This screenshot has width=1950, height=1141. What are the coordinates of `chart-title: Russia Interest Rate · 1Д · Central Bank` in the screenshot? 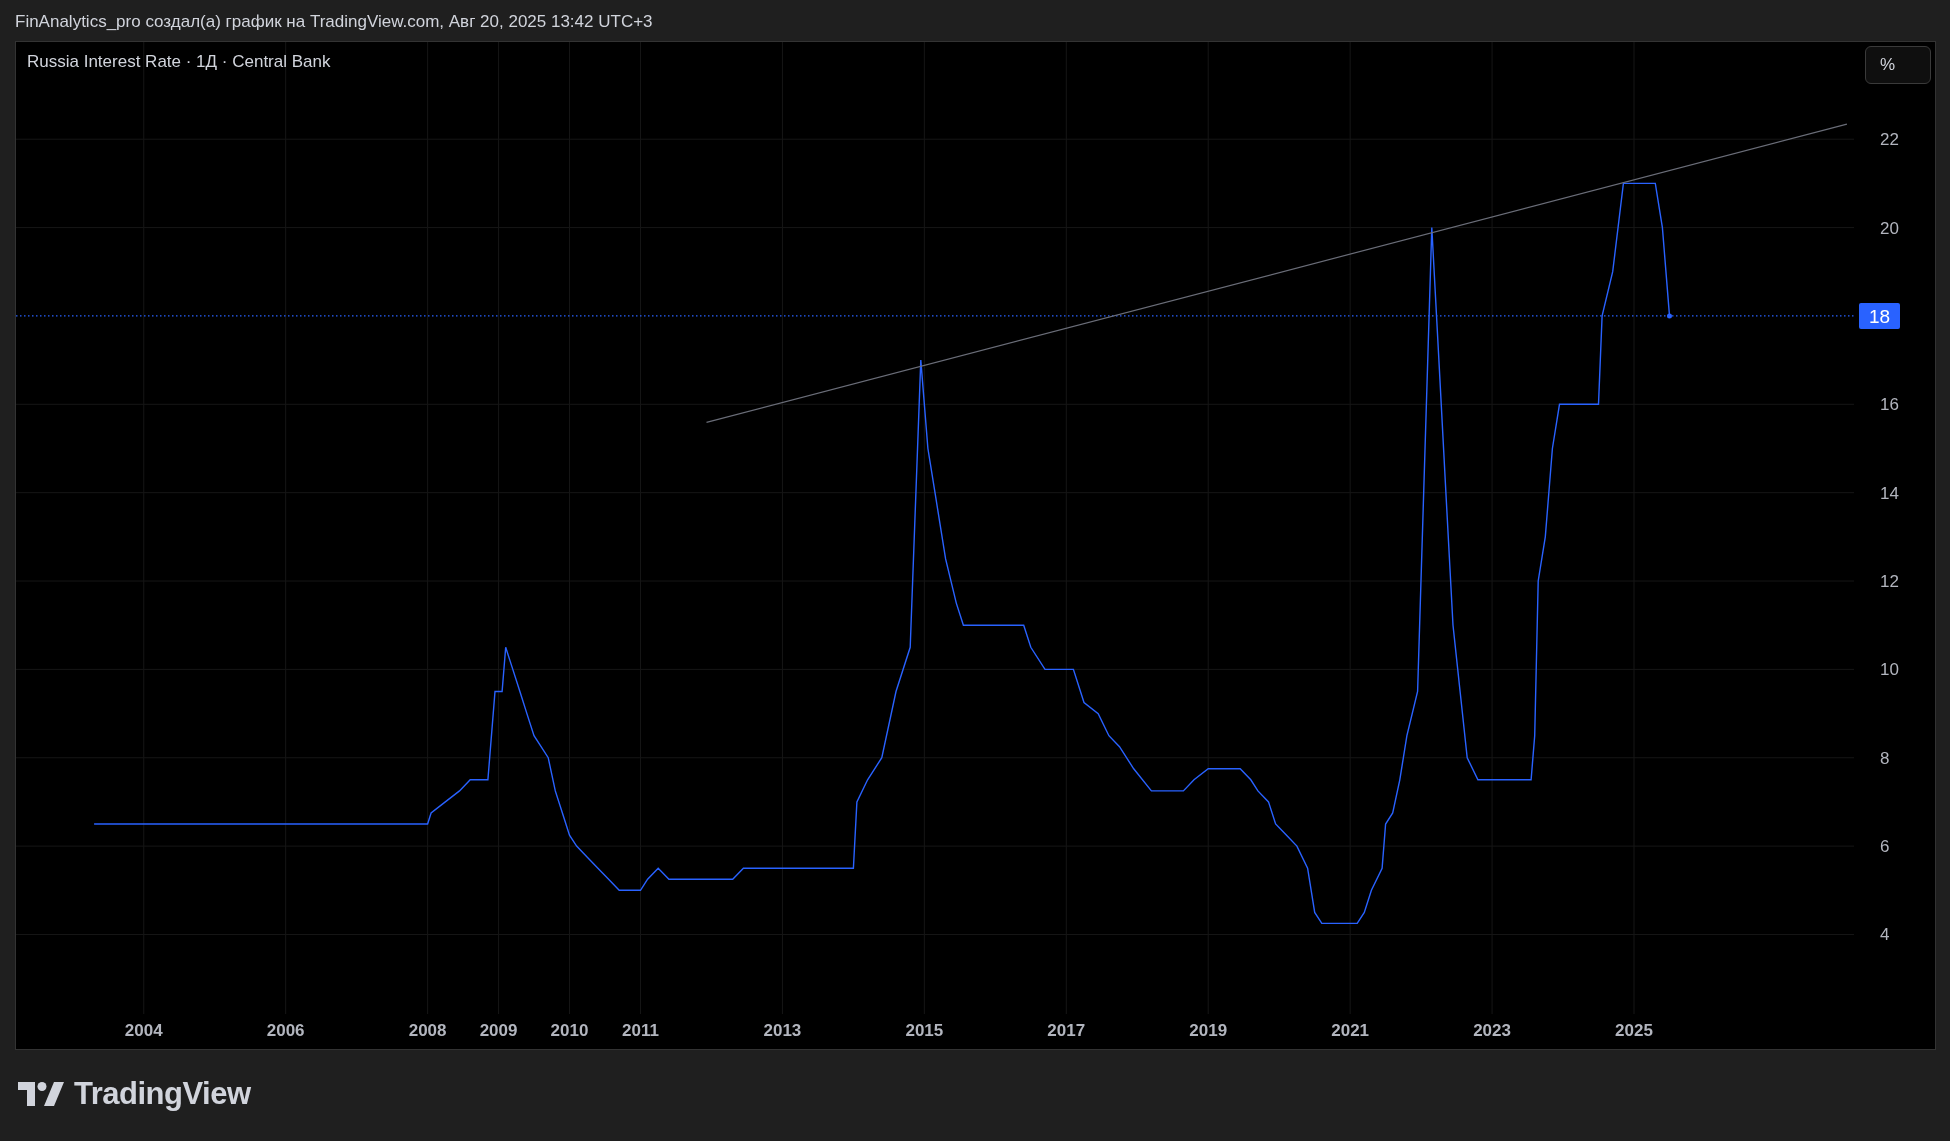 It's located at (179, 62).